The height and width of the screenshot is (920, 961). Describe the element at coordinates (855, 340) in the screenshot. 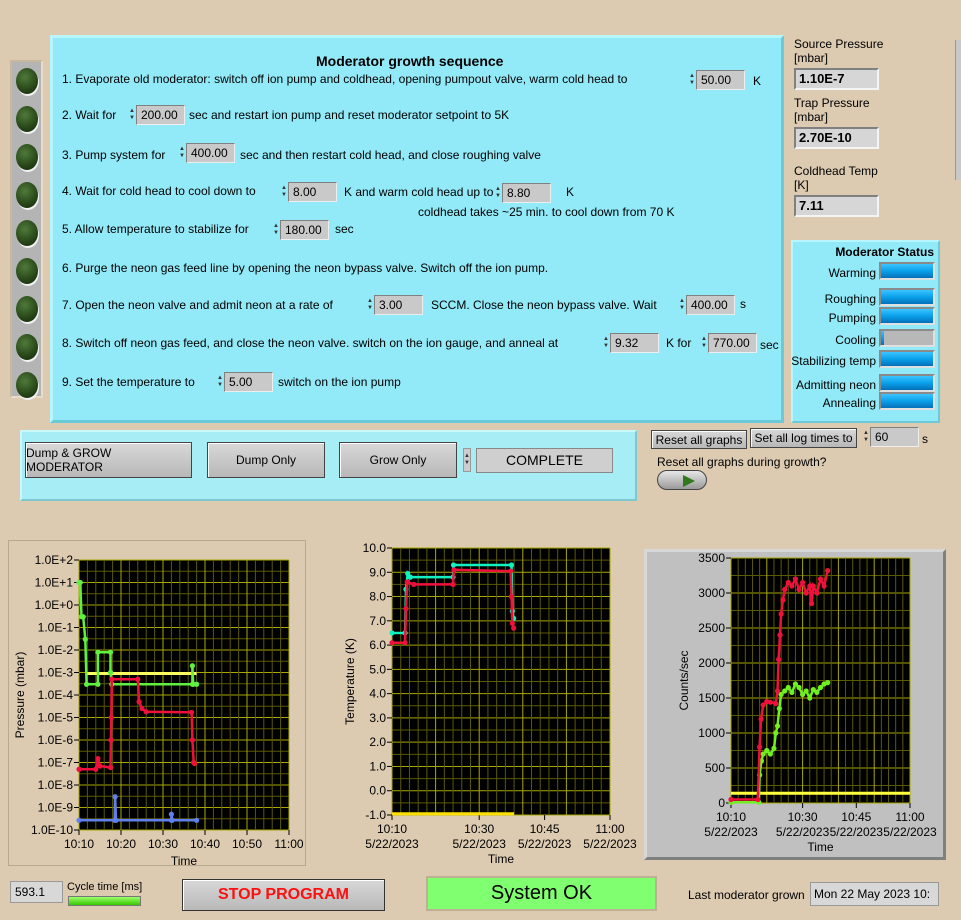

I see `status-label-cooling: Cooling` at that location.